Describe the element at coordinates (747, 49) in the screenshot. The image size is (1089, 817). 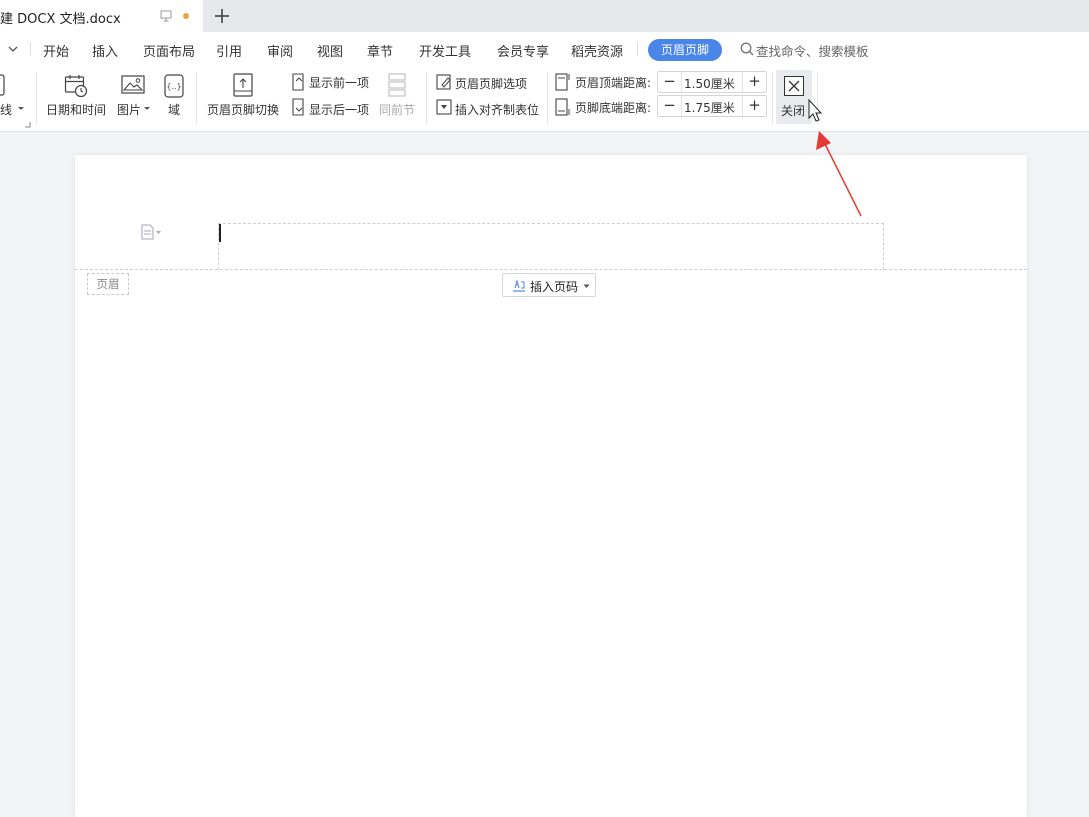
I see `search-icon` at that location.